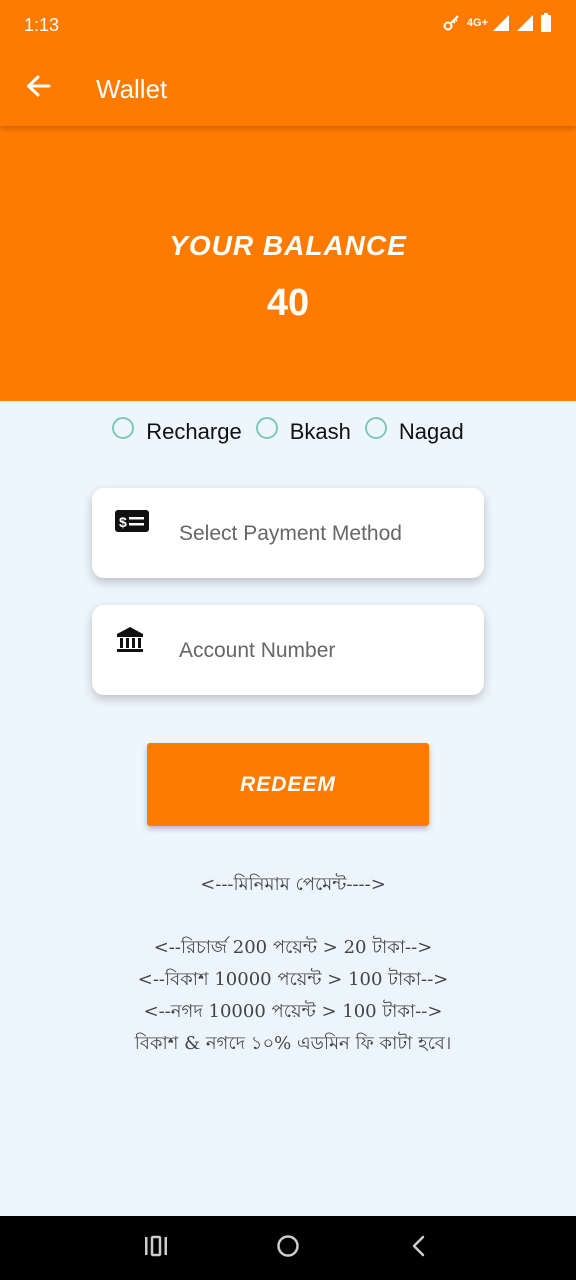  I want to click on chevron-left-icon, so click(418, 1248).